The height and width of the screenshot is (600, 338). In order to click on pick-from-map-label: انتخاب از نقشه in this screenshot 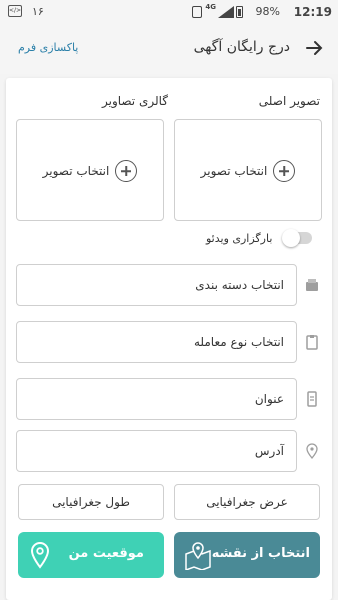, I will do `click(260, 553)`.